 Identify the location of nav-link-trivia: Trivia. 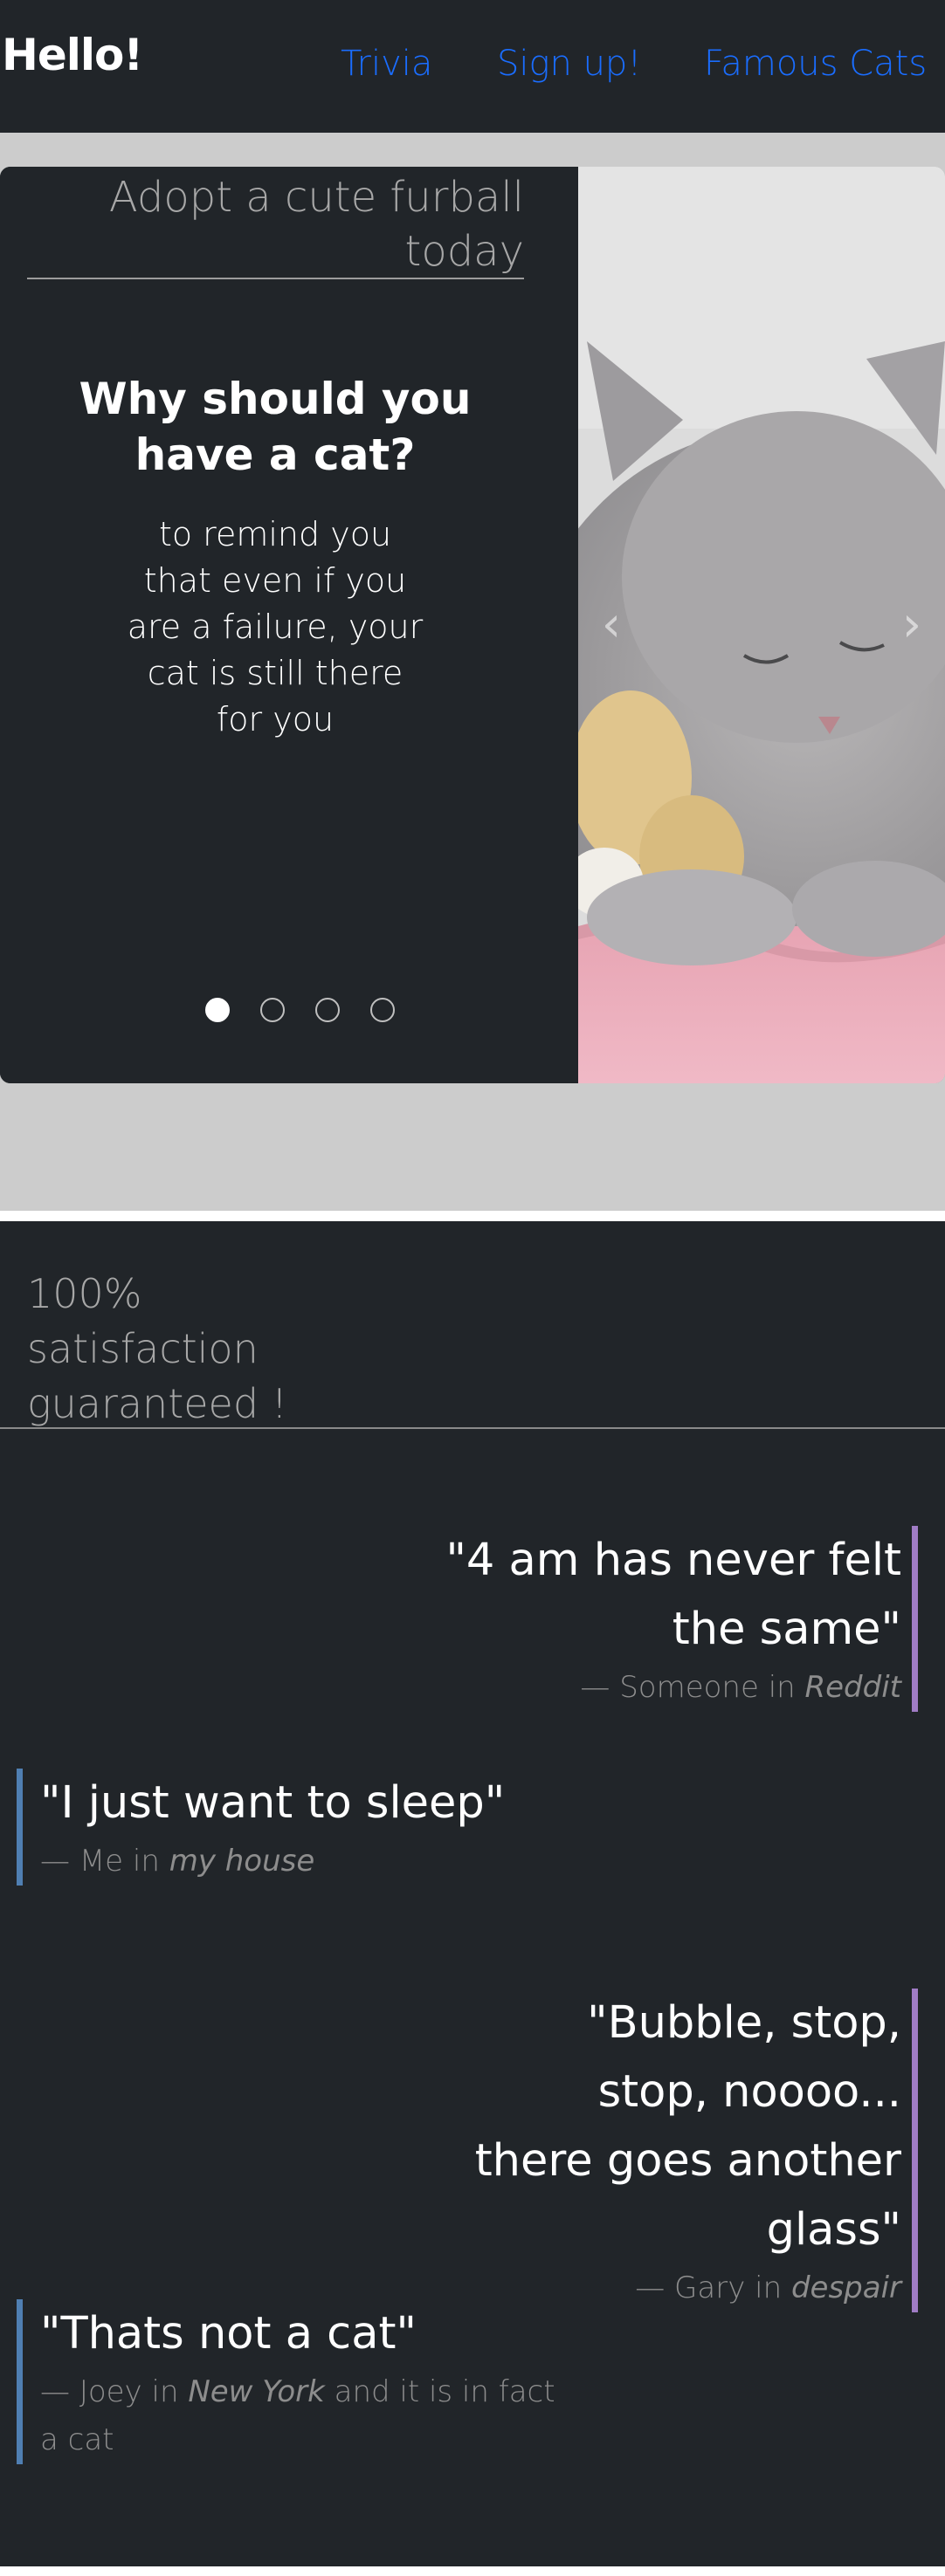
(386, 64).